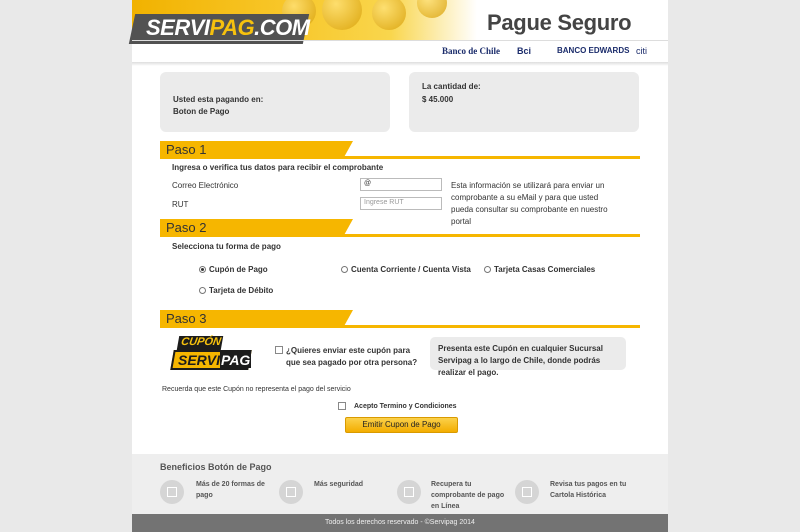  I want to click on bank-logo-banco-de-chile: Banco de Chile, so click(471, 51).